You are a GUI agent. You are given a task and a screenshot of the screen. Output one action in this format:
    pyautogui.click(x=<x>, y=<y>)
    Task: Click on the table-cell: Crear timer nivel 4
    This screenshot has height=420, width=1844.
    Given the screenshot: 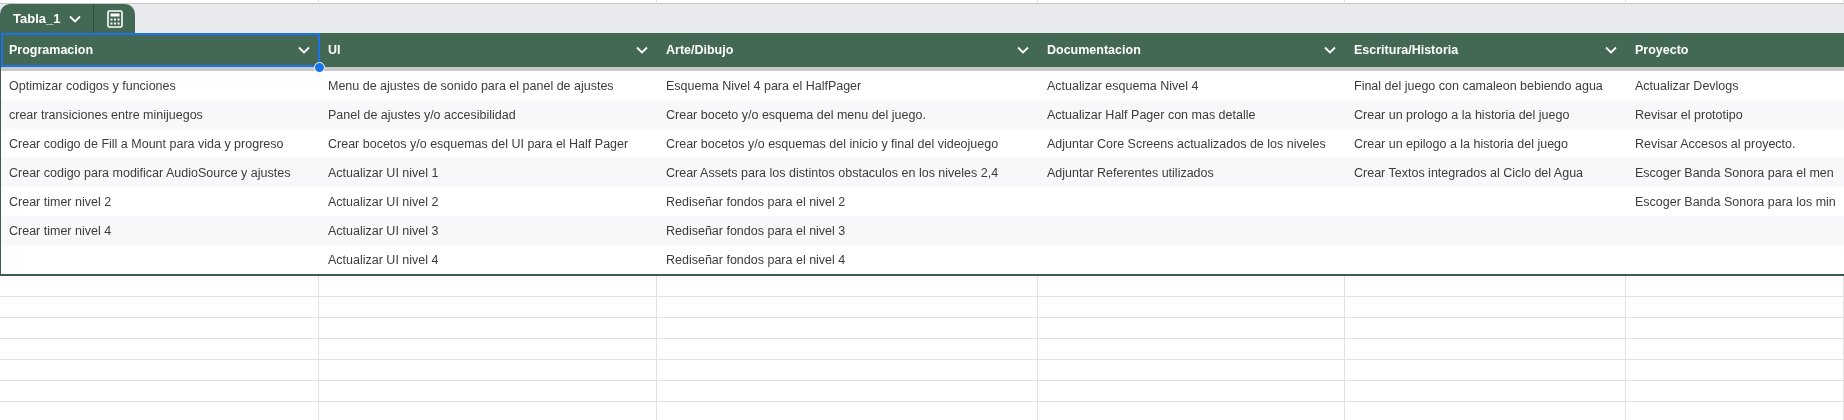 What is the action you would take?
    pyautogui.click(x=160, y=230)
    